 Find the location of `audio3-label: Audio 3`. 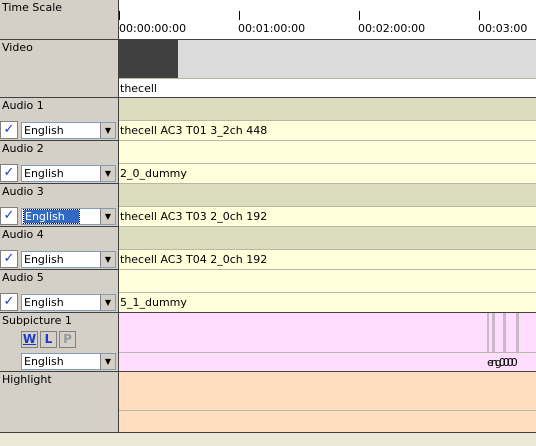

audio3-label: Audio 3 is located at coordinates (23, 191).